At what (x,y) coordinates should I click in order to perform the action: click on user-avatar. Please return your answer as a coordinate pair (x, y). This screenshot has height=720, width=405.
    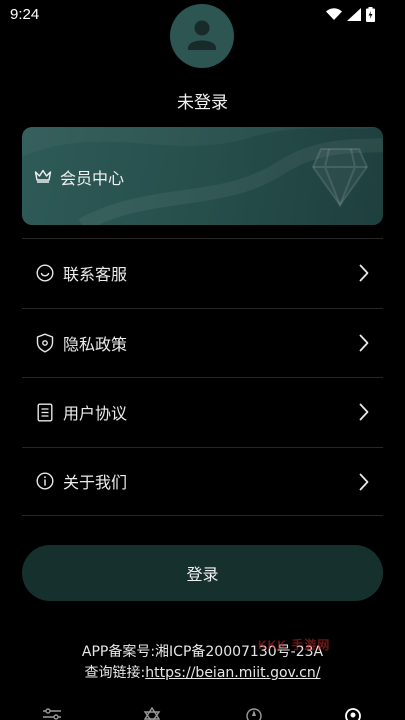
    Looking at the image, I should click on (202, 36).